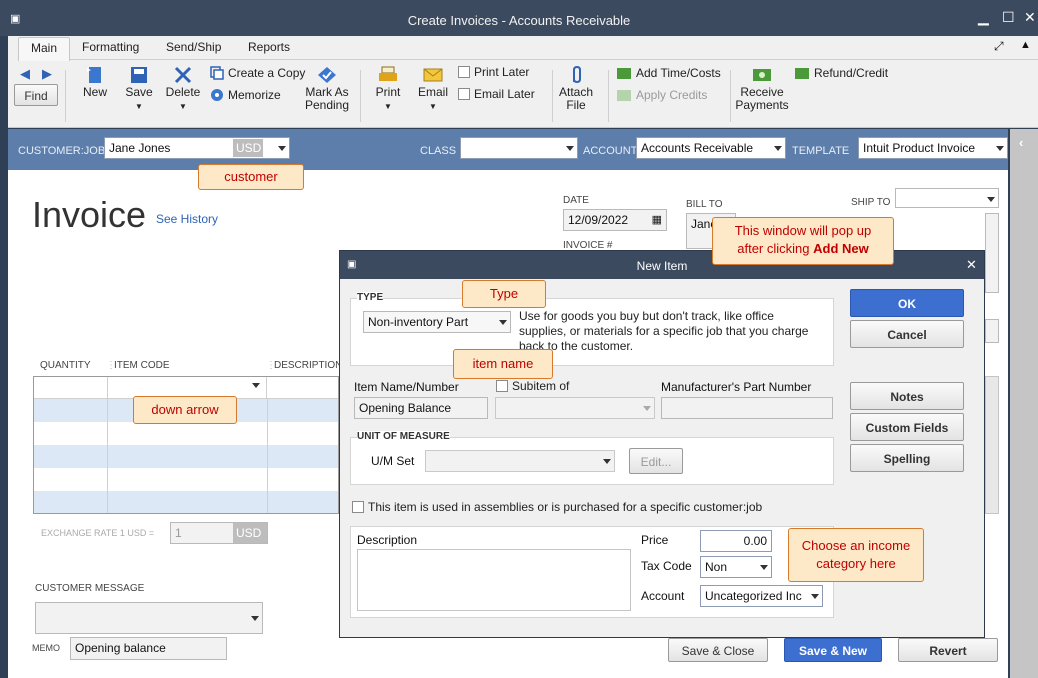 Image resolution: width=1038 pixels, height=678 pixels. Describe the element at coordinates (36, 95) in the screenshot. I see `find-button: Find` at that location.